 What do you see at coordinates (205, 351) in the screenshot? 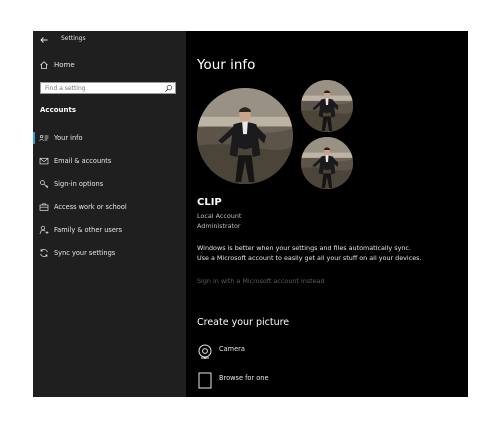
I see `camera-icon` at bounding box center [205, 351].